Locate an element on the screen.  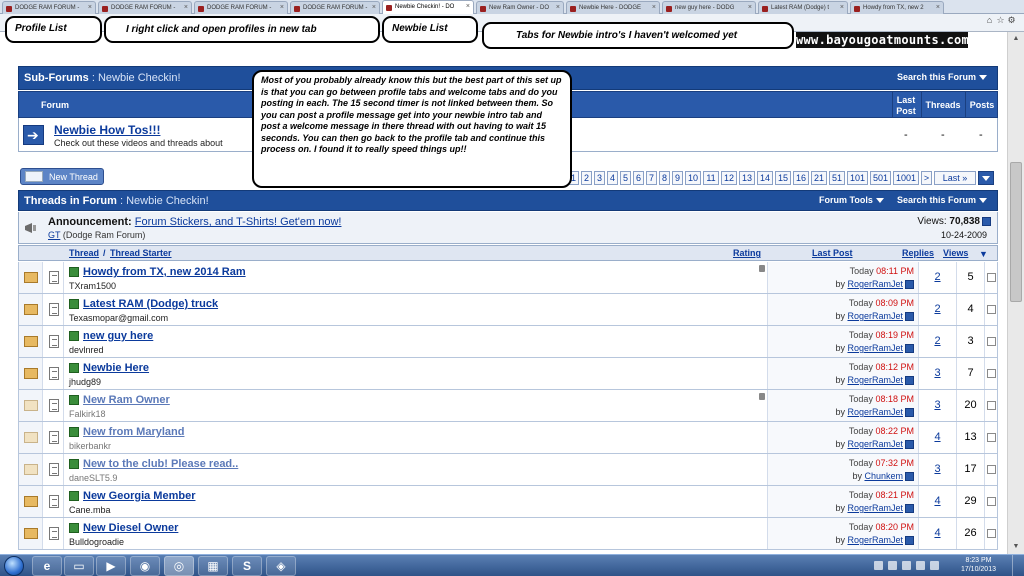
browser-tab: new guy here - DODG × is located at coordinates (709, 7).